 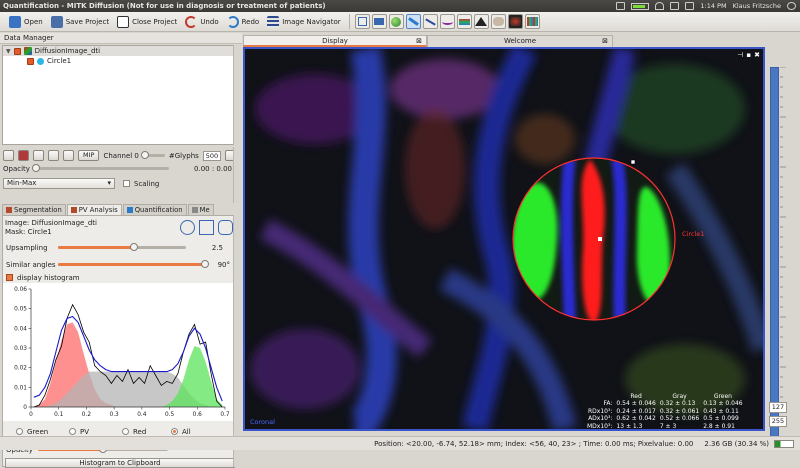 I want to click on radio-red, so click(x=125, y=431).